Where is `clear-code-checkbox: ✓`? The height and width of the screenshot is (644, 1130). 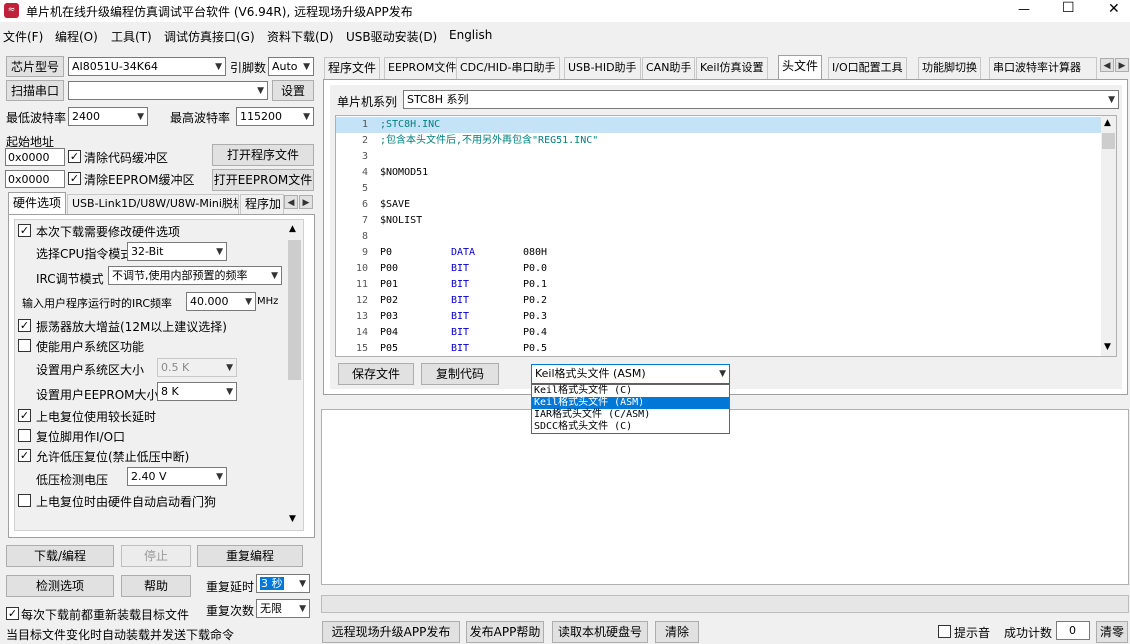
clear-code-checkbox: ✓ is located at coordinates (74, 156).